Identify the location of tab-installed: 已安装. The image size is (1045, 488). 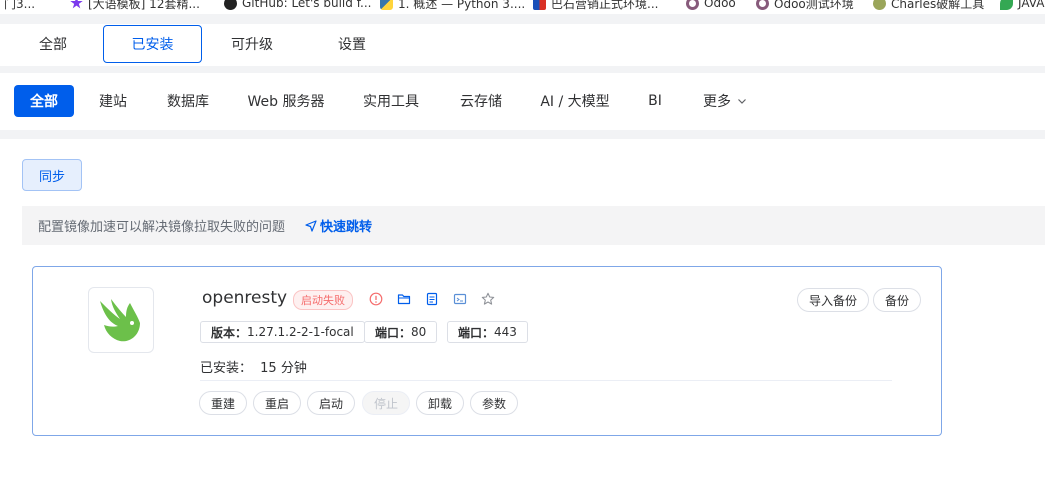
(152, 44).